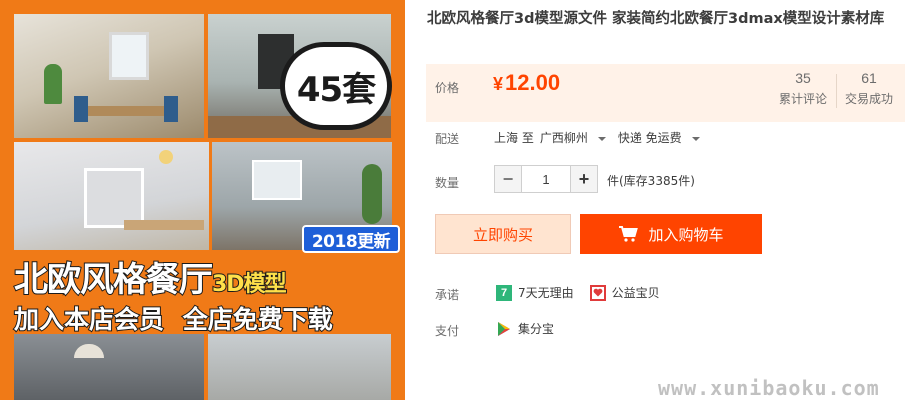  Describe the element at coordinates (514, 138) in the screenshot. I see `shipping-from: 上海 至` at that location.